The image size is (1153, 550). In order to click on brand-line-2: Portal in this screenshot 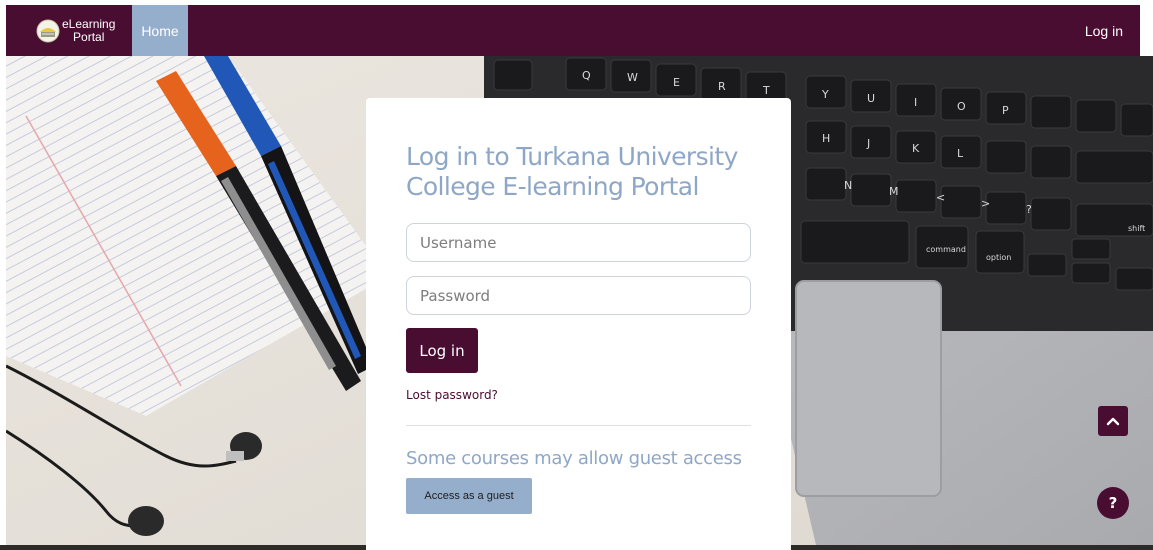, I will do `click(89, 36)`.